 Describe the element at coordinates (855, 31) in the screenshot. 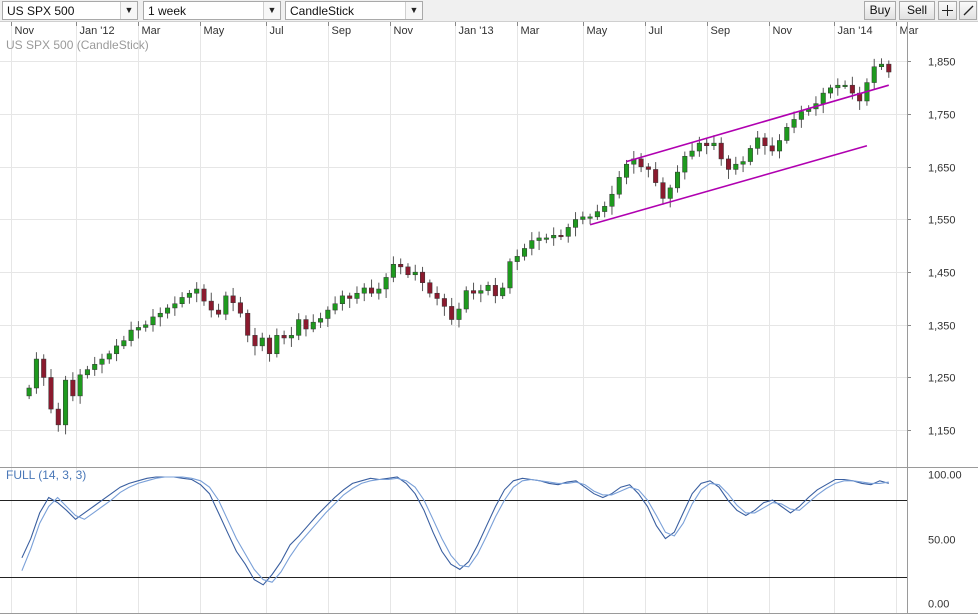

I see `x-tick-label: Jan '14` at that location.